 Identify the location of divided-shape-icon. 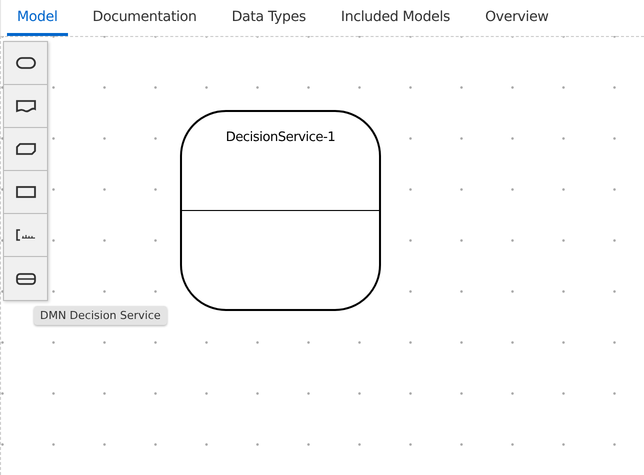
(25, 278).